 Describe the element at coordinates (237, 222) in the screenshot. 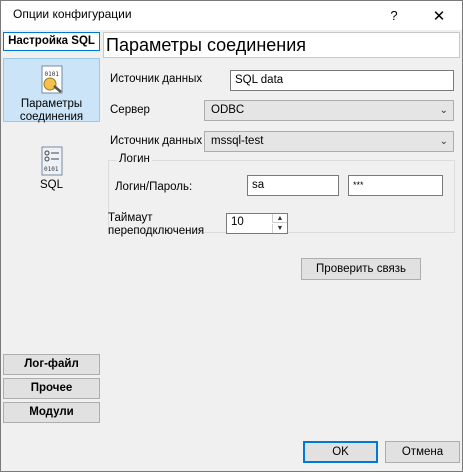

I see `timeout-value: 10` at that location.